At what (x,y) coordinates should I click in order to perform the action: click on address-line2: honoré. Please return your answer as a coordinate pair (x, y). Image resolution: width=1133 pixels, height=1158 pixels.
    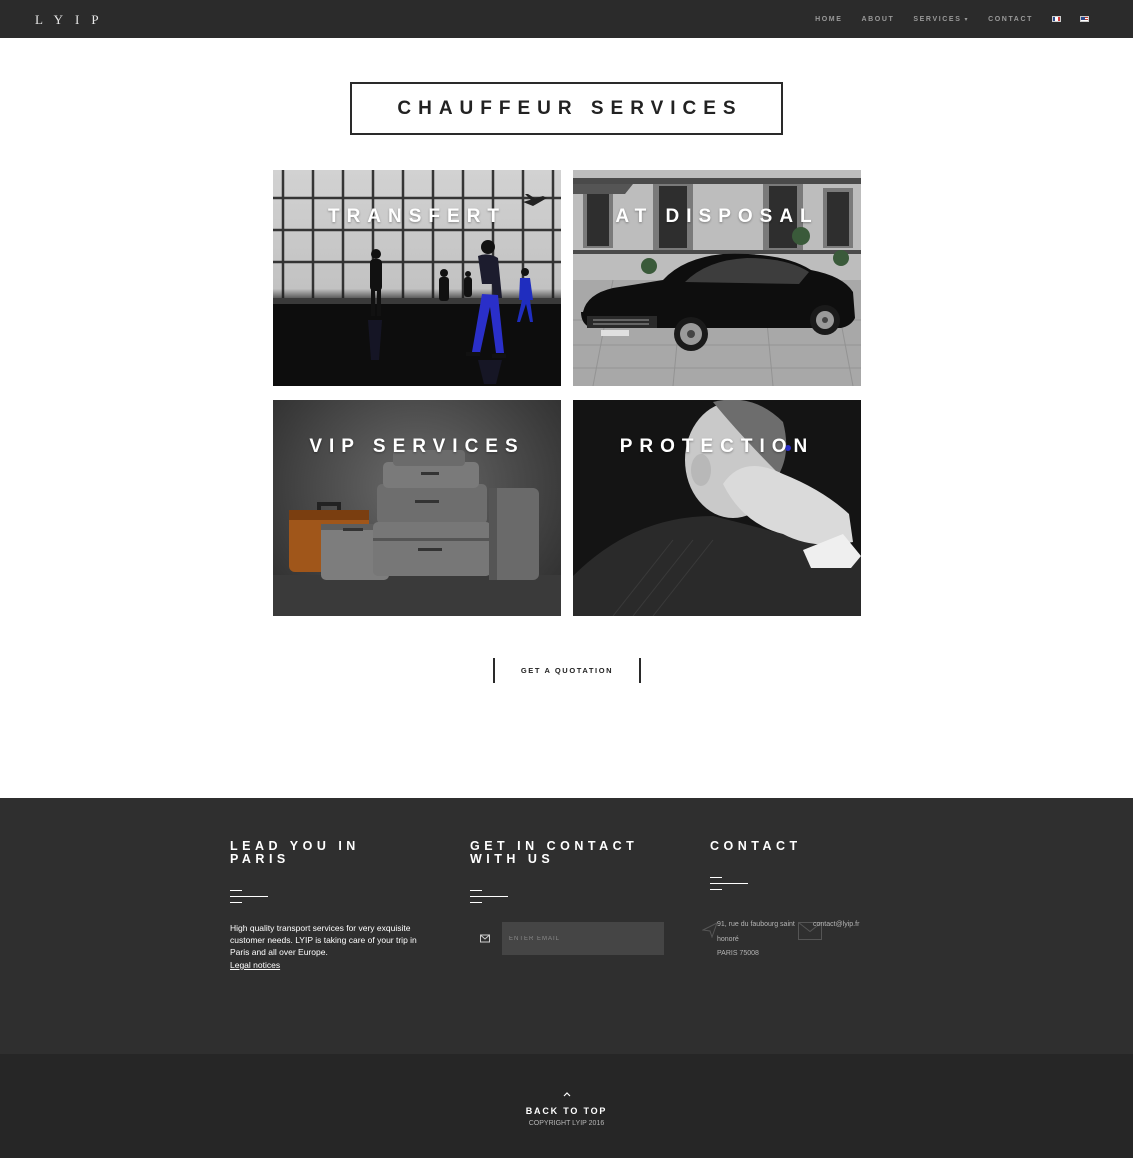
    Looking at the image, I should click on (728, 939).